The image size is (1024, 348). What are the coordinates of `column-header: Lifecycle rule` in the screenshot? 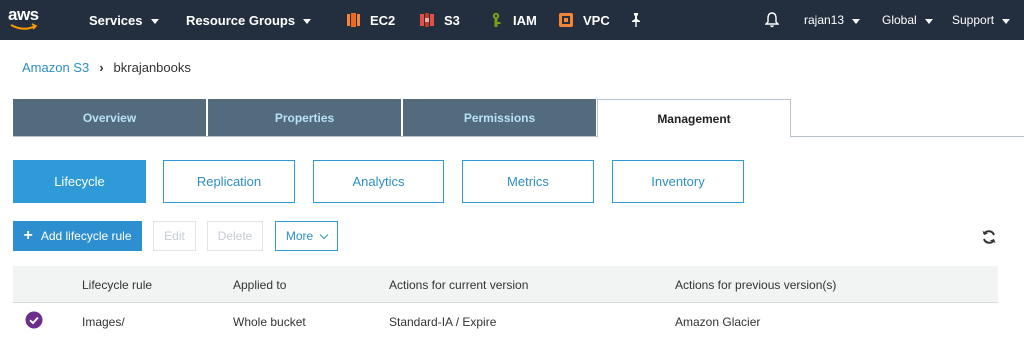 It's located at (117, 285).